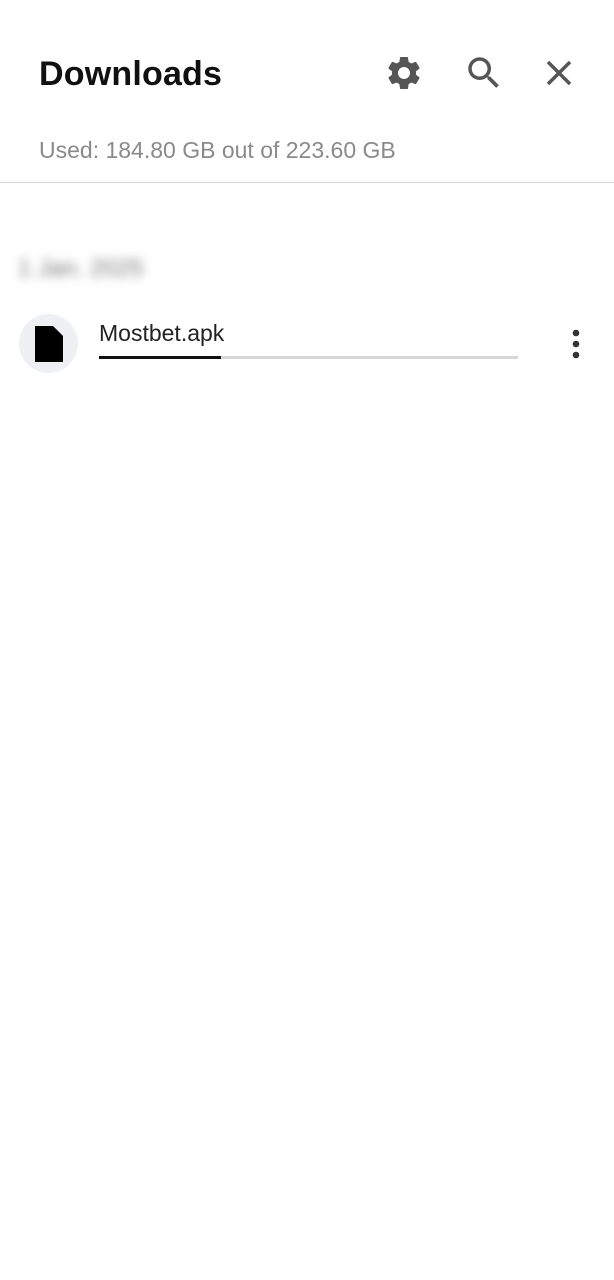  Describe the element at coordinates (131, 74) in the screenshot. I see `page-title: Downloads` at that location.